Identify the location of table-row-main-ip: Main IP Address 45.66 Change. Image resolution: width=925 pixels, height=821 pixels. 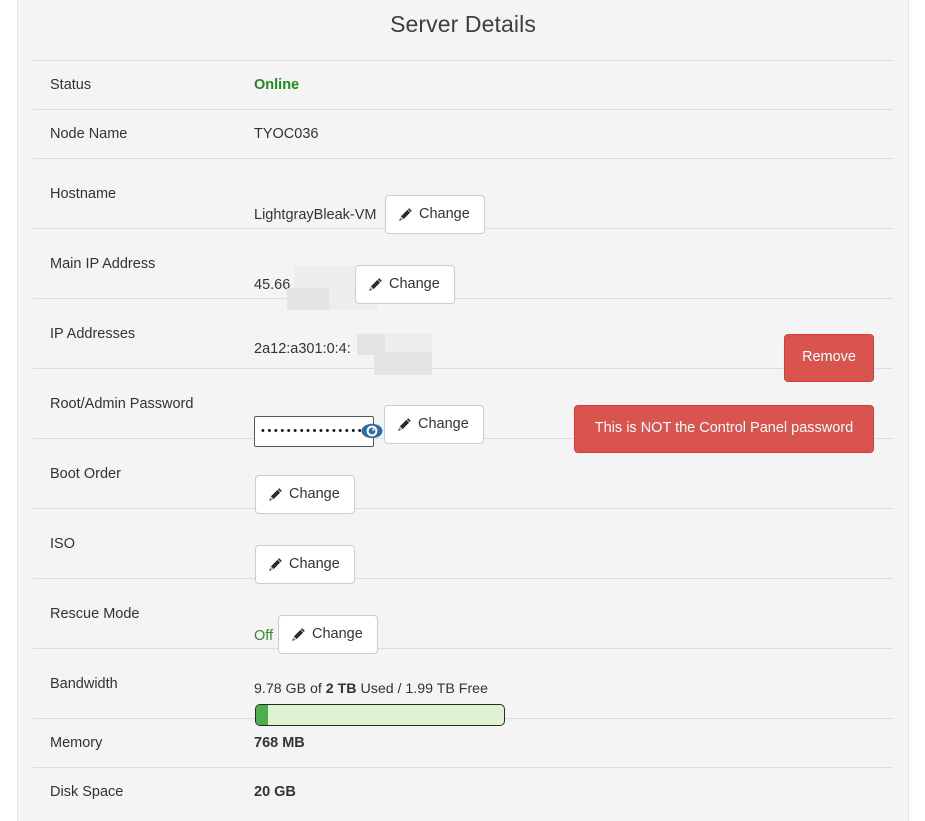
(463, 269).